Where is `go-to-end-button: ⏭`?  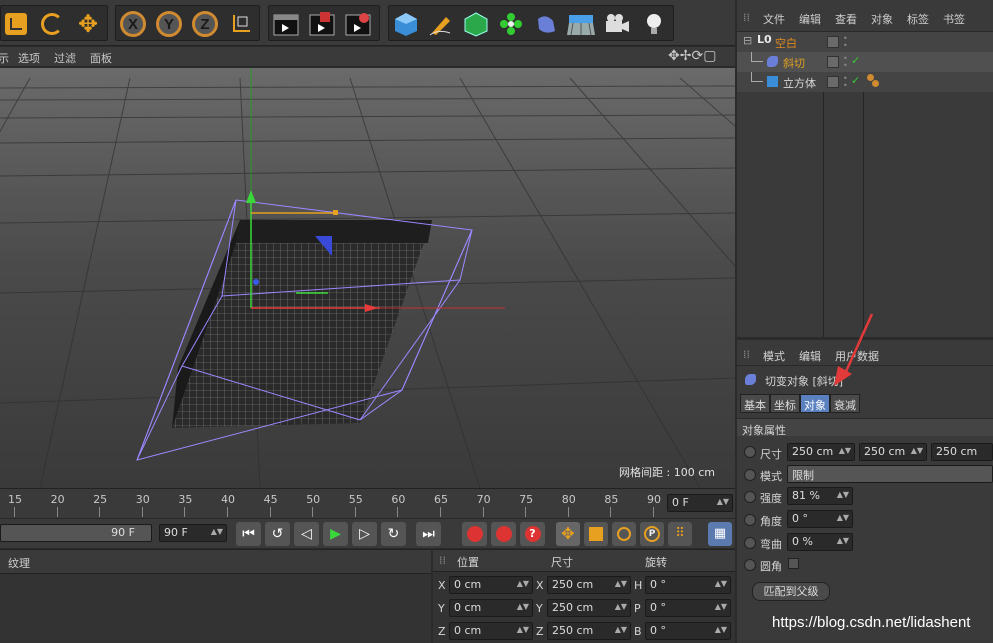
go-to-end-button: ⏭ is located at coordinates (428, 534).